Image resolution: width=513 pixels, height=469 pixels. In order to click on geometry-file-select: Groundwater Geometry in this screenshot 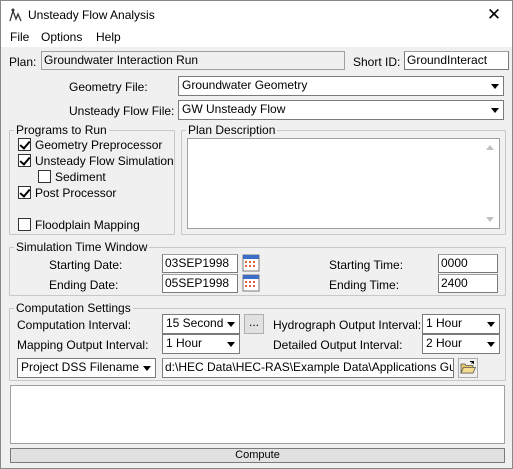, I will do `click(341, 86)`.